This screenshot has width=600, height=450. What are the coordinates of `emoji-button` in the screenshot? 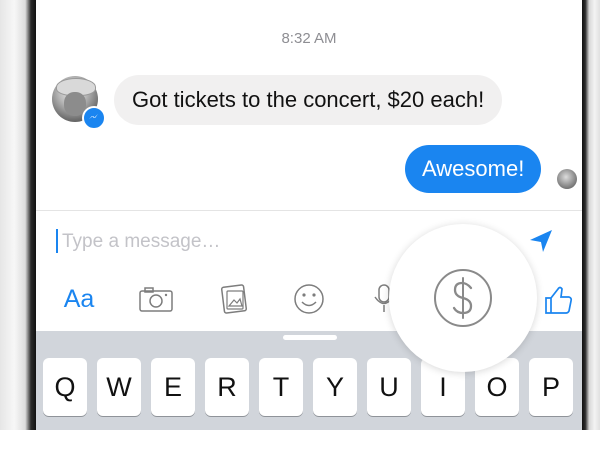 It's located at (309, 299).